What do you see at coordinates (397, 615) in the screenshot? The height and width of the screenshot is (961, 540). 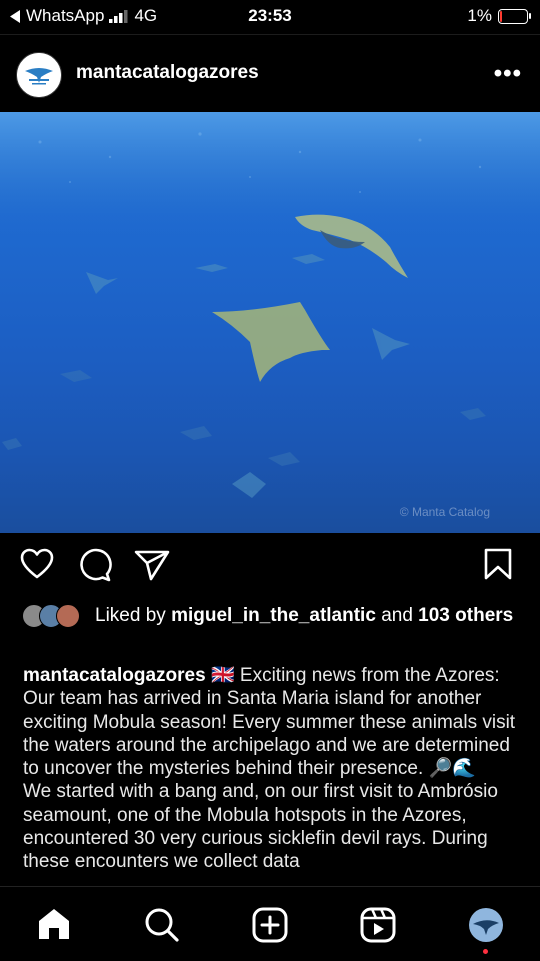 I see `likes-and: and` at bounding box center [397, 615].